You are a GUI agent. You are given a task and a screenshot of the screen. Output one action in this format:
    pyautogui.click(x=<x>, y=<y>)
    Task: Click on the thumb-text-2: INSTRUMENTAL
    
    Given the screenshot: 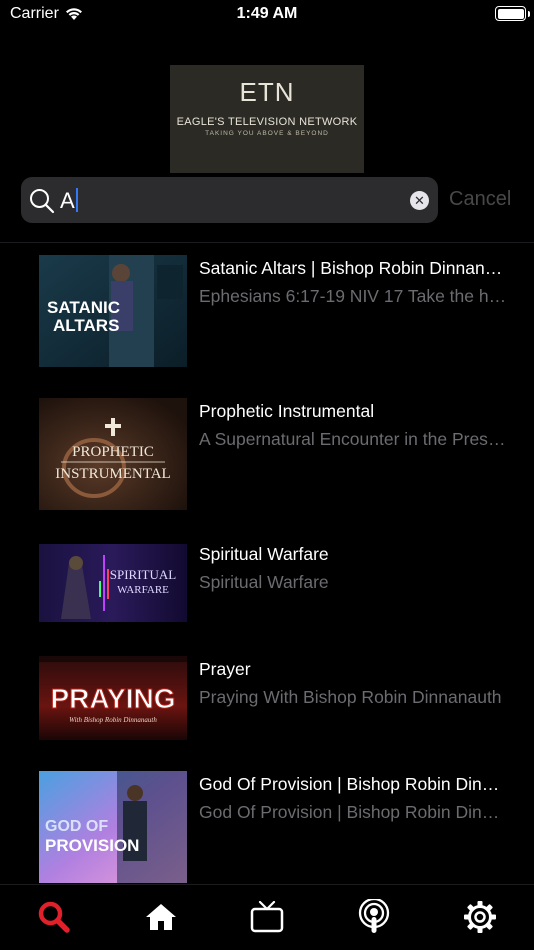 What is the action you would take?
    pyautogui.click(x=112, y=474)
    